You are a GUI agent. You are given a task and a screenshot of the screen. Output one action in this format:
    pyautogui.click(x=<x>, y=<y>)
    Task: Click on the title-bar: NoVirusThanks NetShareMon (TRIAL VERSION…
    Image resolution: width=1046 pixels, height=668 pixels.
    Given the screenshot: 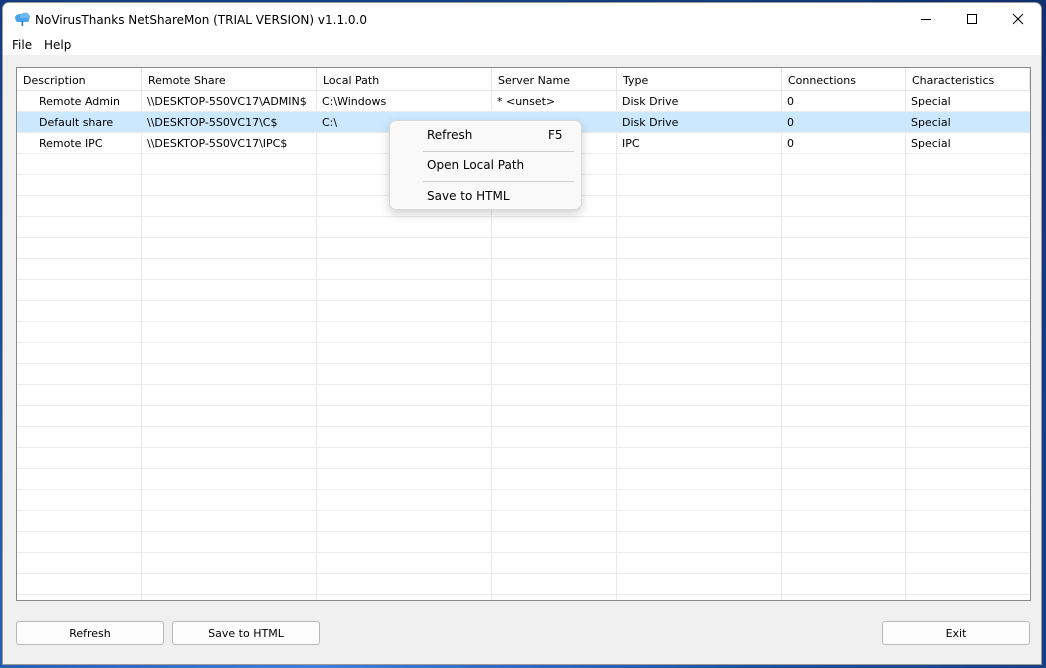 What is the action you would take?
    pyautogui.click(x=522, y=19)
    